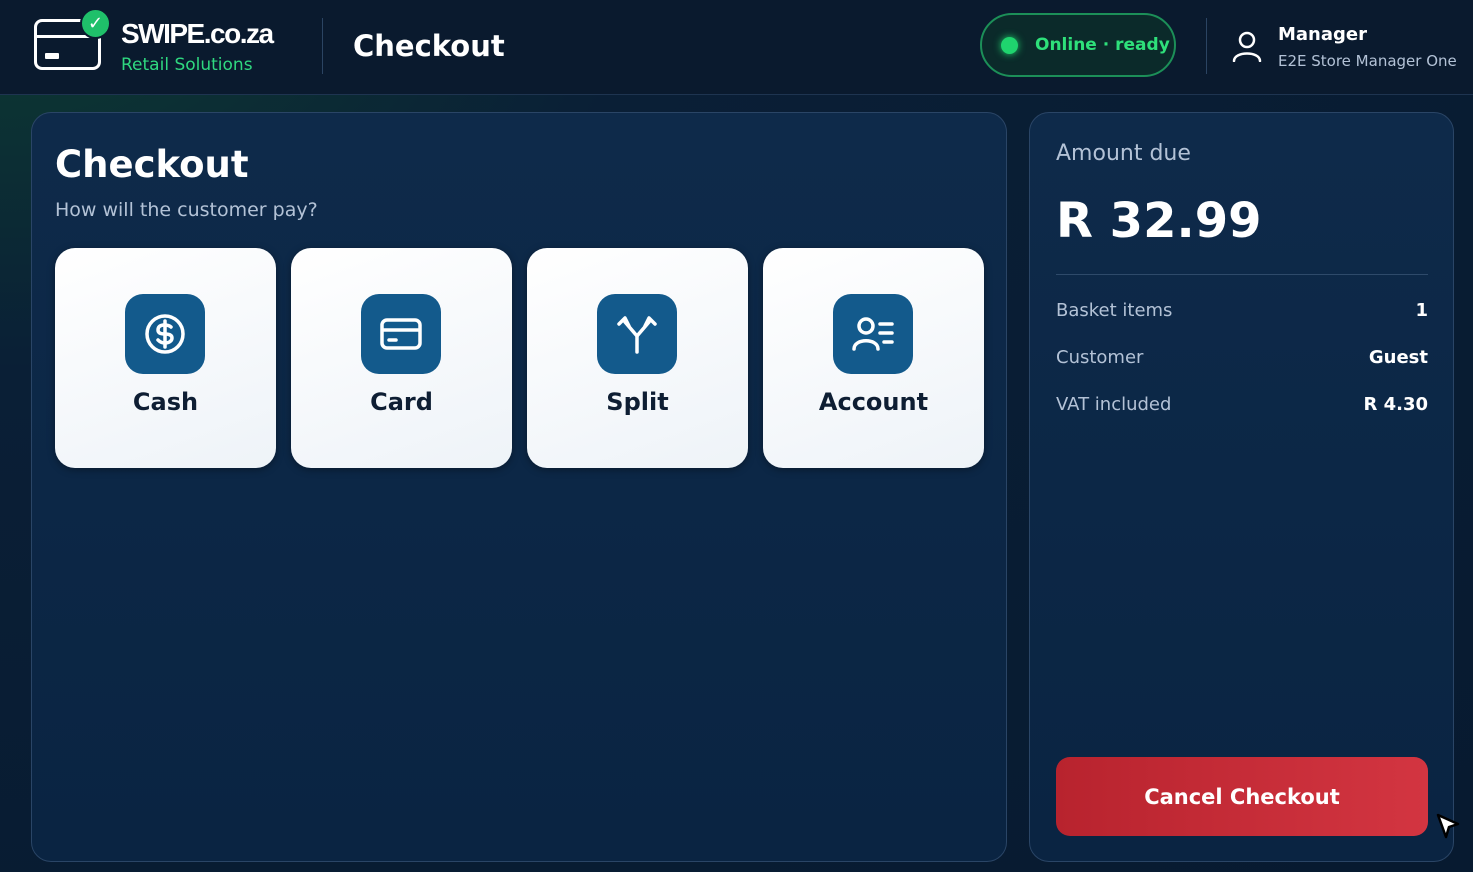 The height and width of the screenshot is (872, 1473). What do you see at coordinates (873, 334) in the screenshot?
I see `user-list-icon` at bounding box center [873, 334].